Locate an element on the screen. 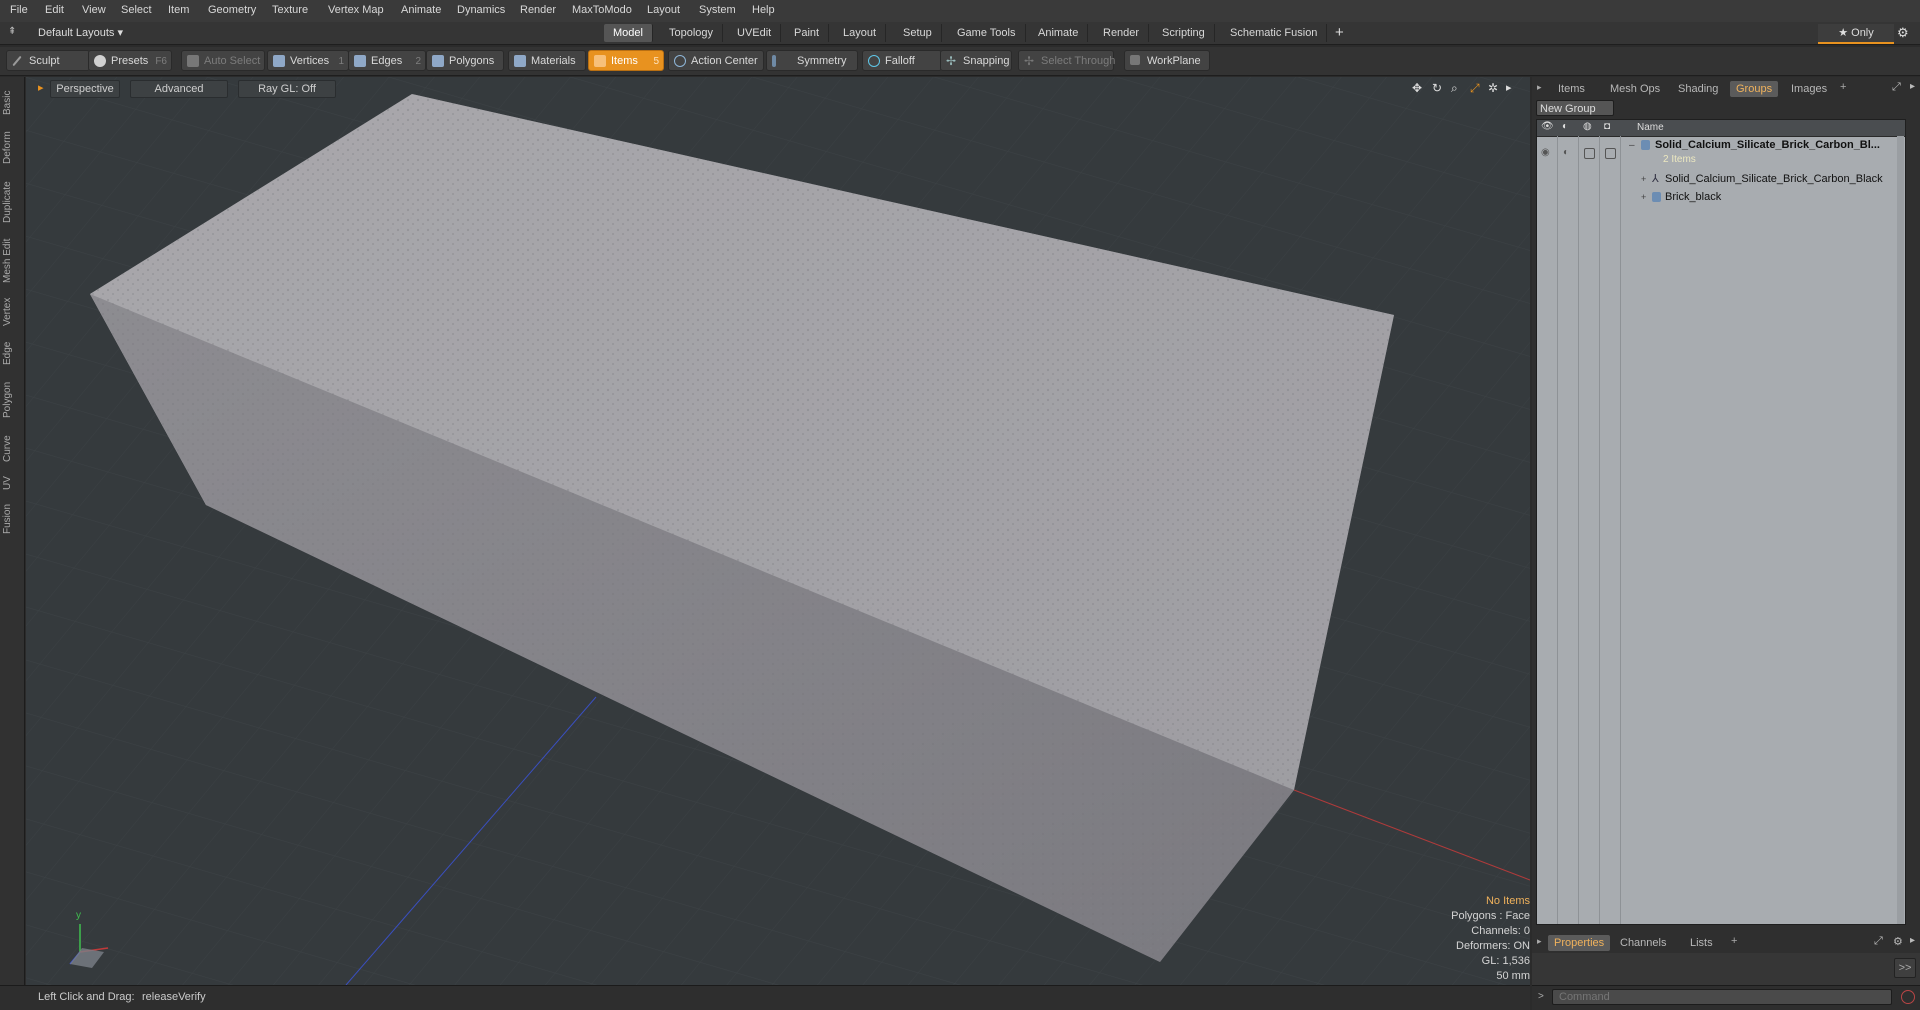 The image size is (1920, 1010). select-toggle is located at coordinates (1610, 153).